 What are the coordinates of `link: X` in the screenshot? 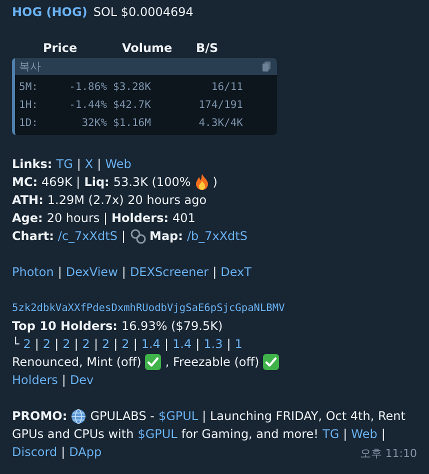 It's located at (89, 164).